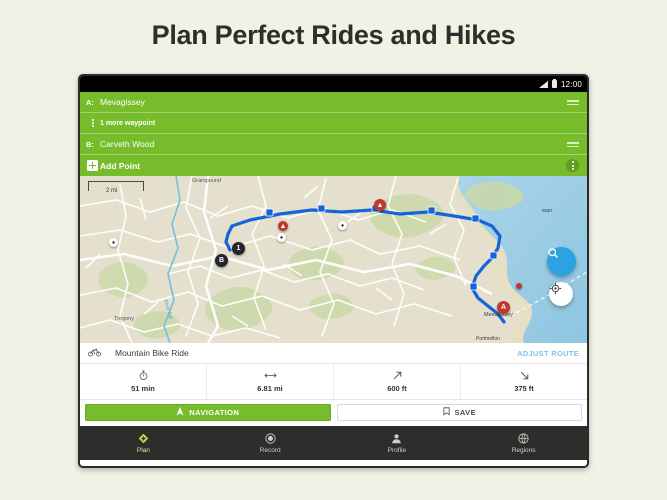 This screenshot has width=667, height=500. What do you see at coordinates (238, 248) in the screenshot?
I see `map-marker-waypoint-1: 1` at bounding box center [238, 248].